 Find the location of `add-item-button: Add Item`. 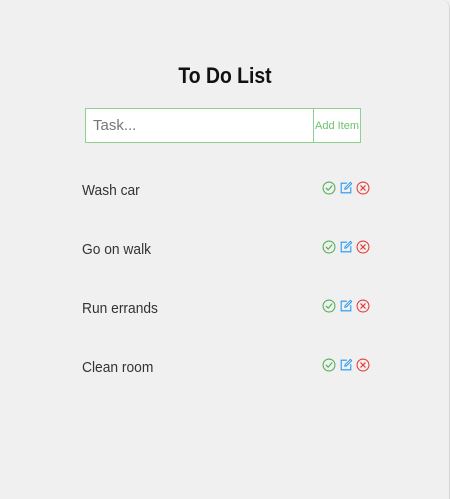

add-item-button: Add Item is located at coordinates (336, 125).